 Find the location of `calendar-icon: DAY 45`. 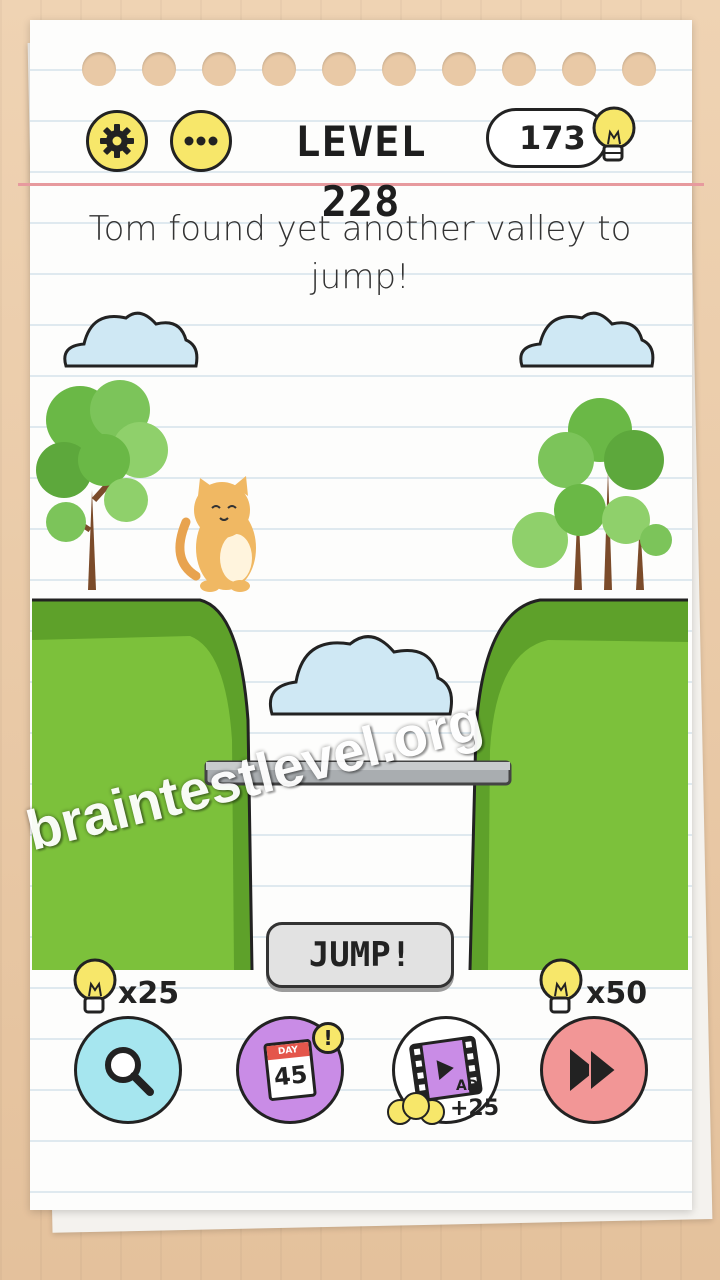

calendar-icon: DAY 45 is located at coordinates (290, 1070).